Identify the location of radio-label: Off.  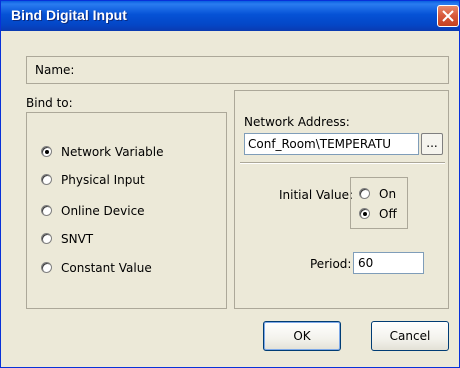
(388, 214).